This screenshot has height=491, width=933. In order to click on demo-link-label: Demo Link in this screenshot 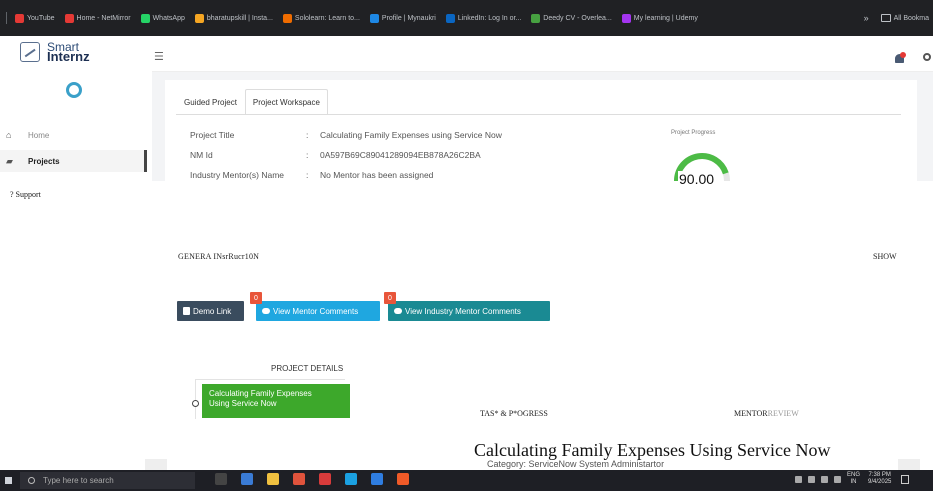, I will do `click(212, 311)`.